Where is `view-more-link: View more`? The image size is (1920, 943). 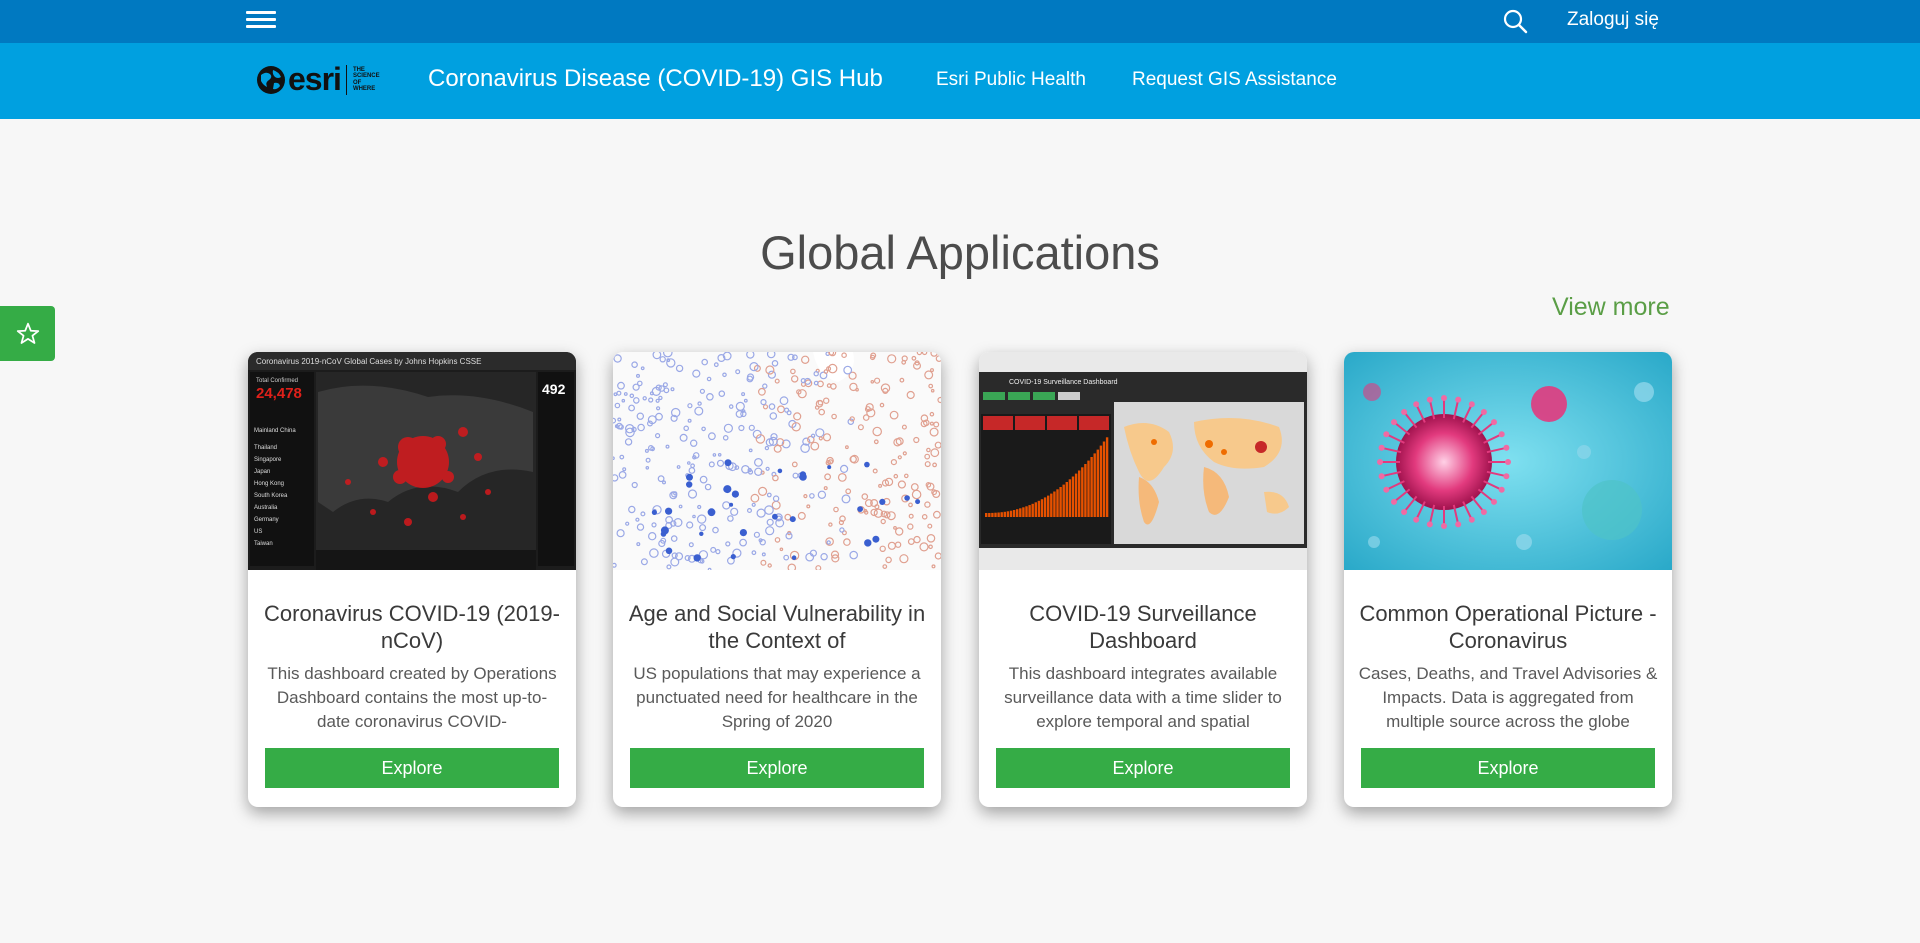 view-more-link: View more is located at coordinates (1611, 307).